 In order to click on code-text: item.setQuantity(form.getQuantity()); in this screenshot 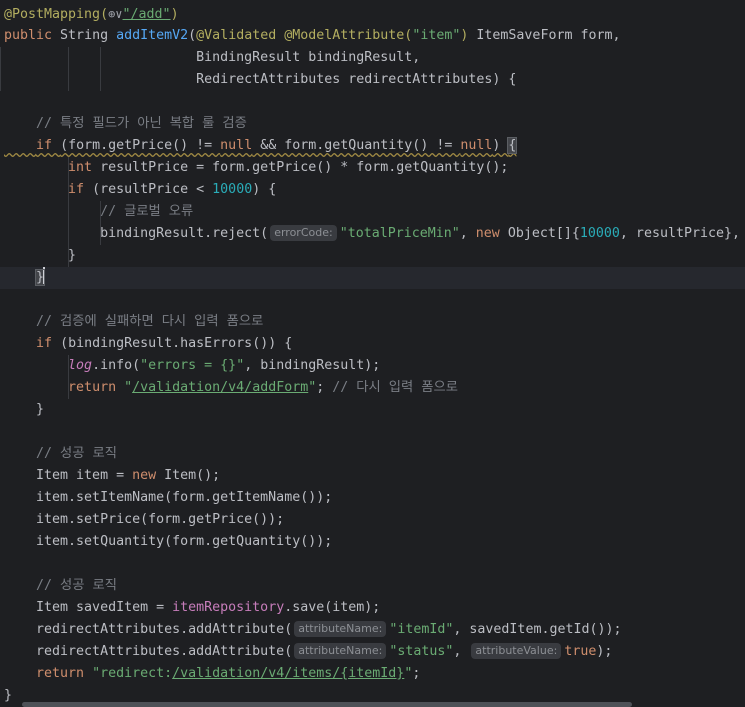, I will do `click(168, 542)`.